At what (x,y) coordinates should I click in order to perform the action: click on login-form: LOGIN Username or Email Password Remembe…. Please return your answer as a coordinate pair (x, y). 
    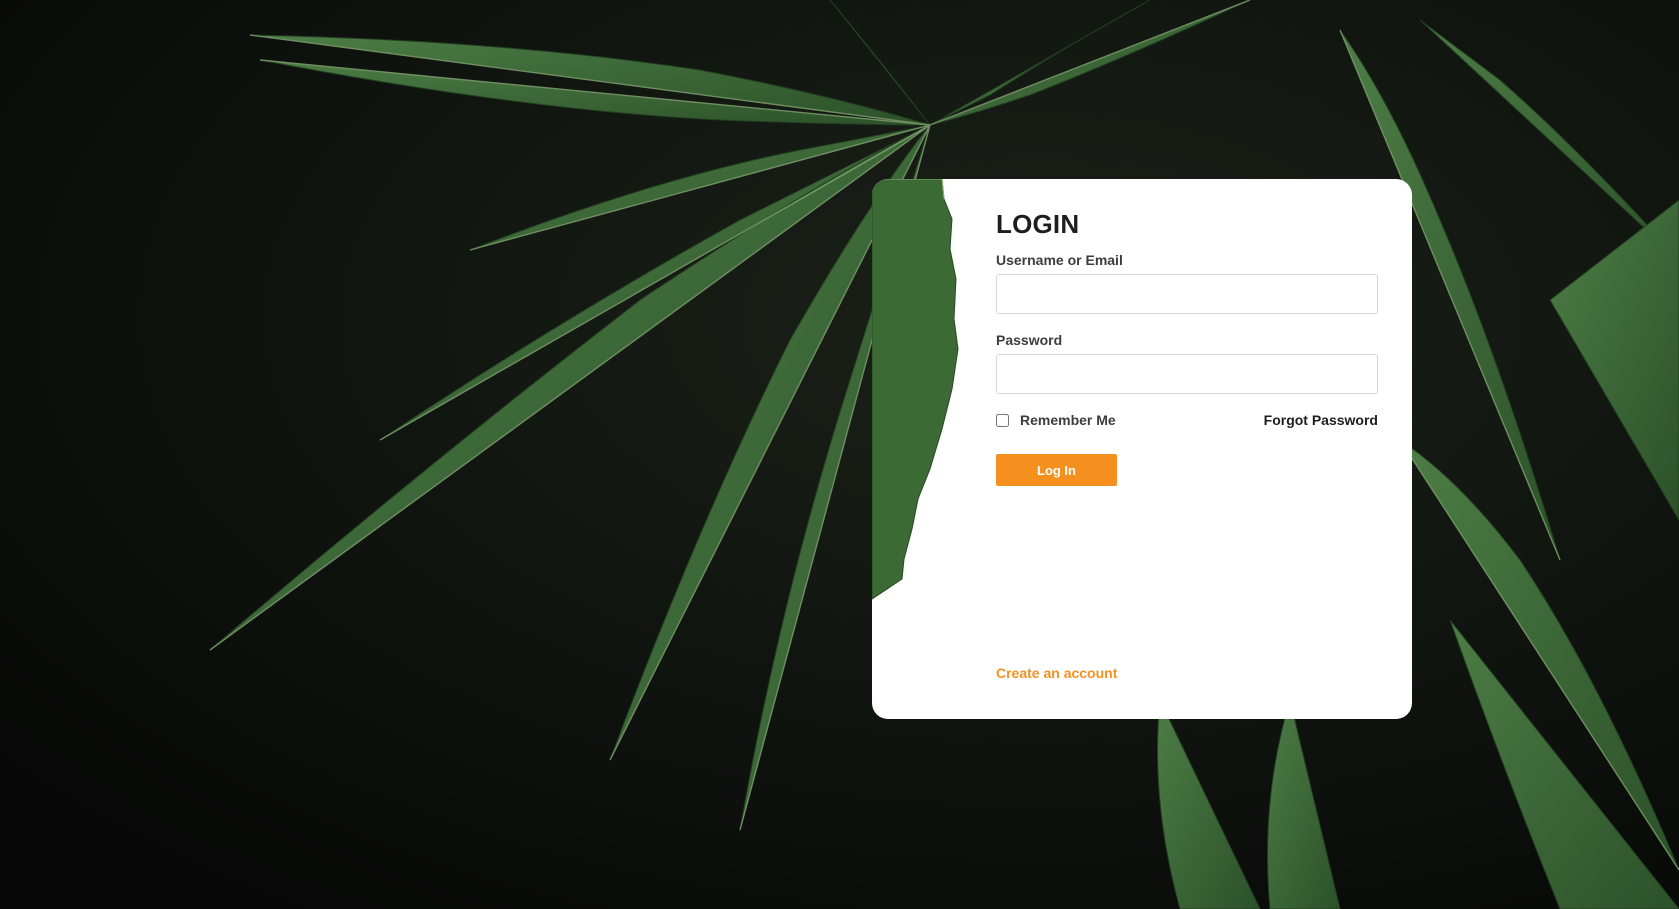
    Looking at the image, I should click on (1187, 347).